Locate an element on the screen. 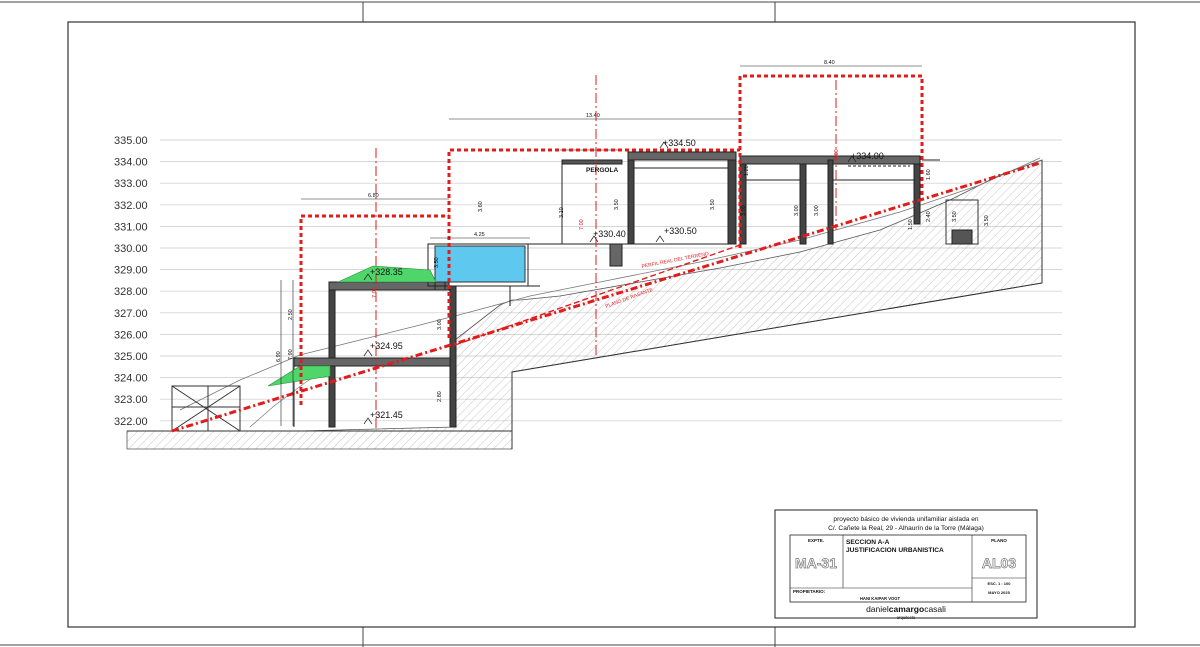 The height and width of the screenshot is (647, 1200). pergola-label: PERGOLA is located at coordinates (602, 170).